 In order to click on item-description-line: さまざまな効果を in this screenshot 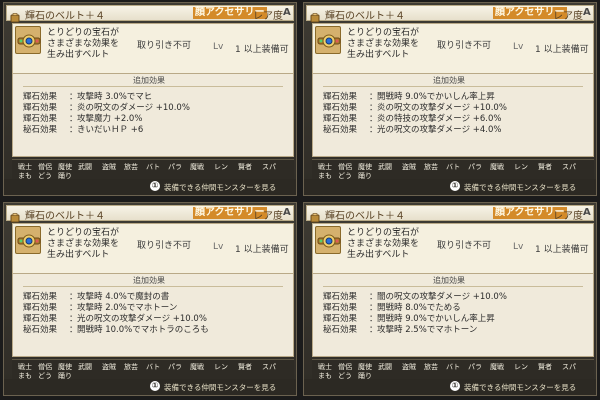, I will do `click(83, 244)`.